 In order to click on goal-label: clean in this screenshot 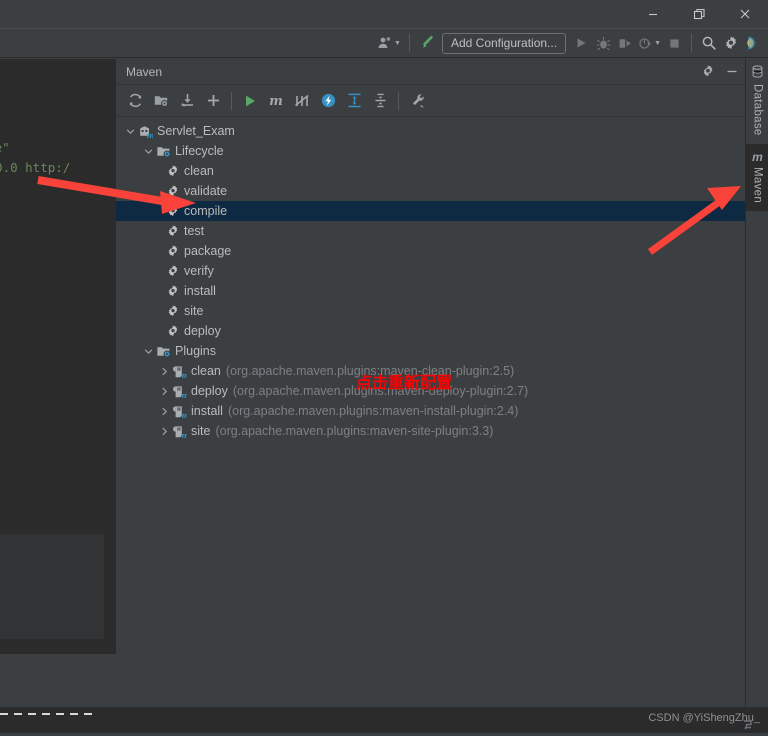, I will do `click(199, 171)`.